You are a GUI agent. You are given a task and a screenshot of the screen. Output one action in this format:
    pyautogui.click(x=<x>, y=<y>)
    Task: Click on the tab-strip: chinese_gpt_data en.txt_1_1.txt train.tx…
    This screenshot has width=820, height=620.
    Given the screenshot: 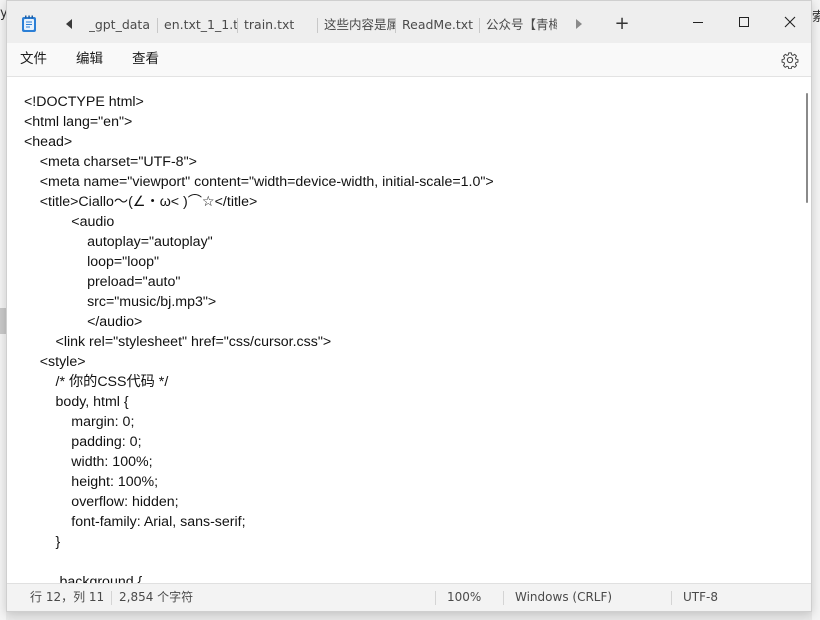 What is the action you would take?
    pyautogui.click(x=323, y=26)
    